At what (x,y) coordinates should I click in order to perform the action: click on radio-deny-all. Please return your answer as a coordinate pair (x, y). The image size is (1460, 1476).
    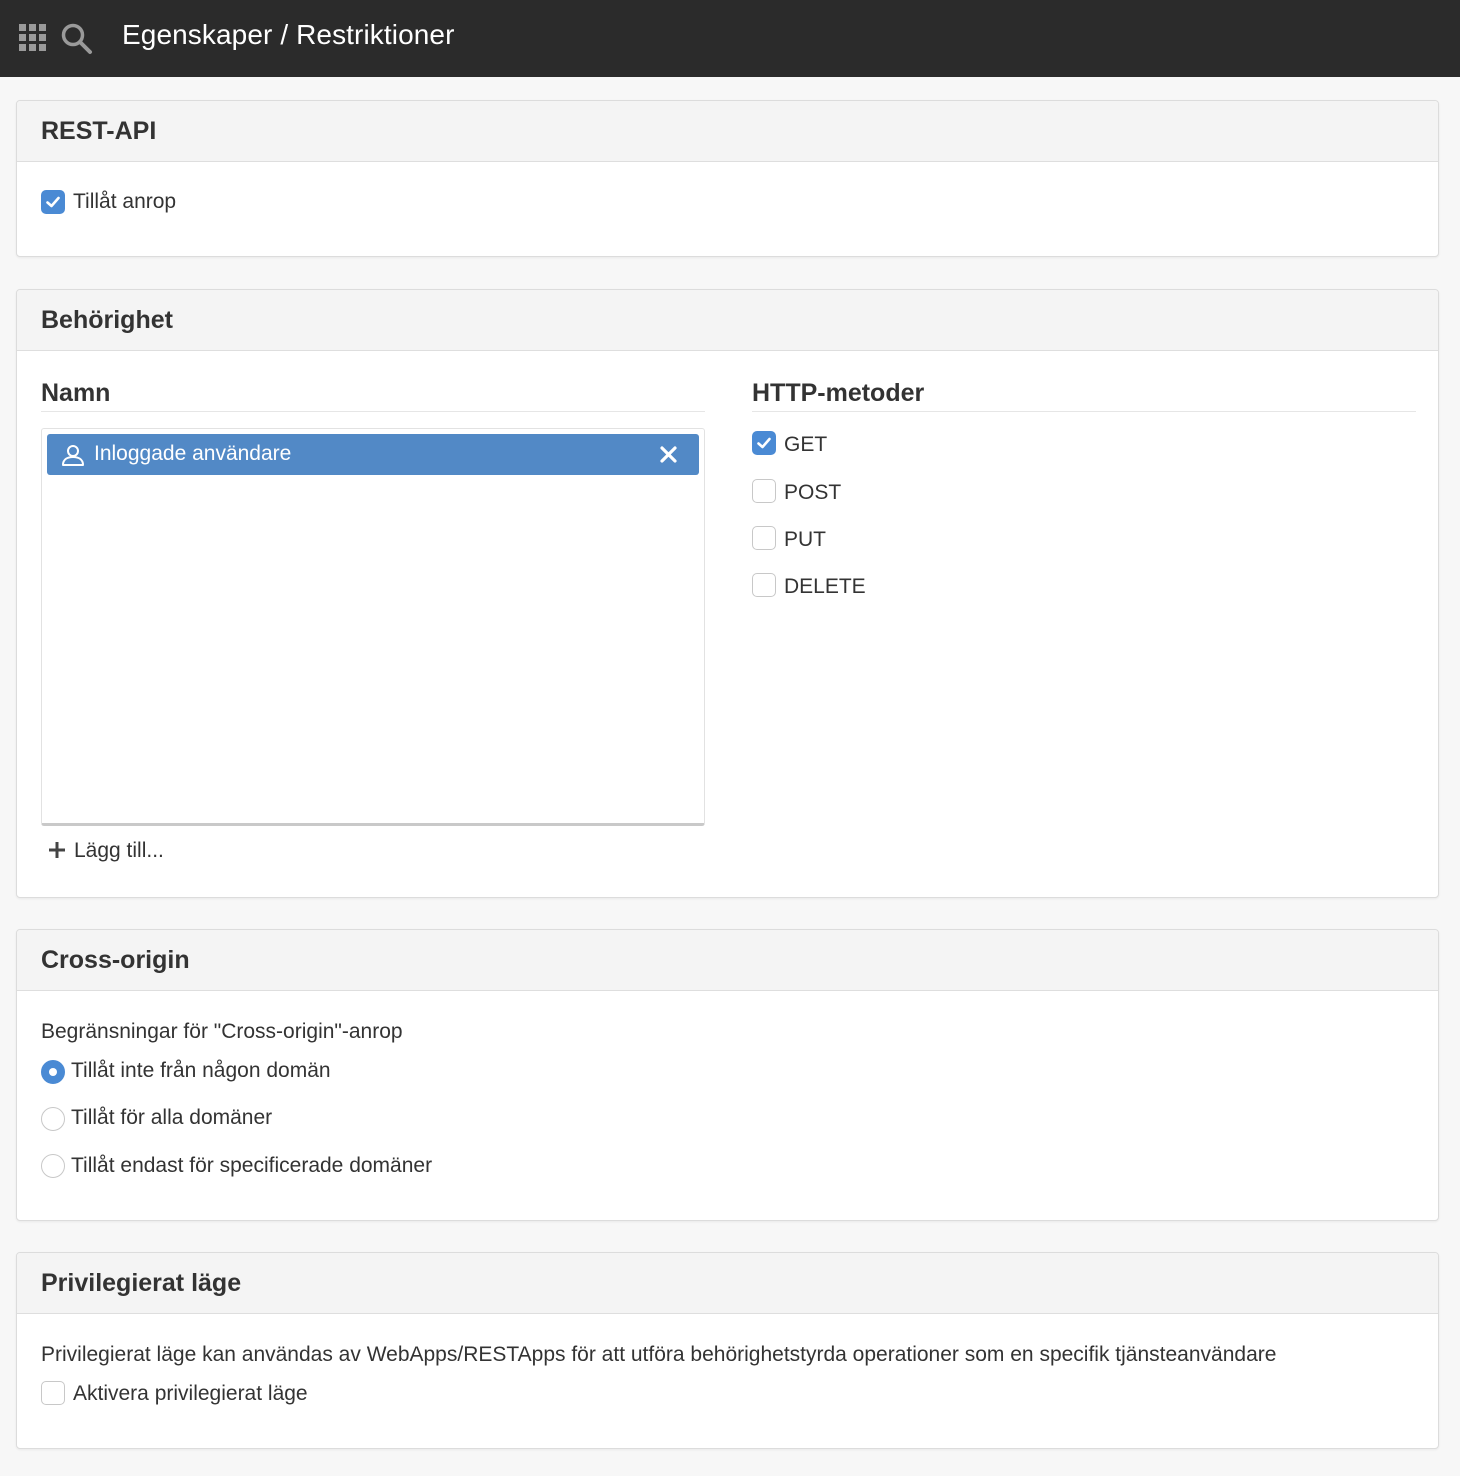
    Looking at the image, I should click on (53, 1072).